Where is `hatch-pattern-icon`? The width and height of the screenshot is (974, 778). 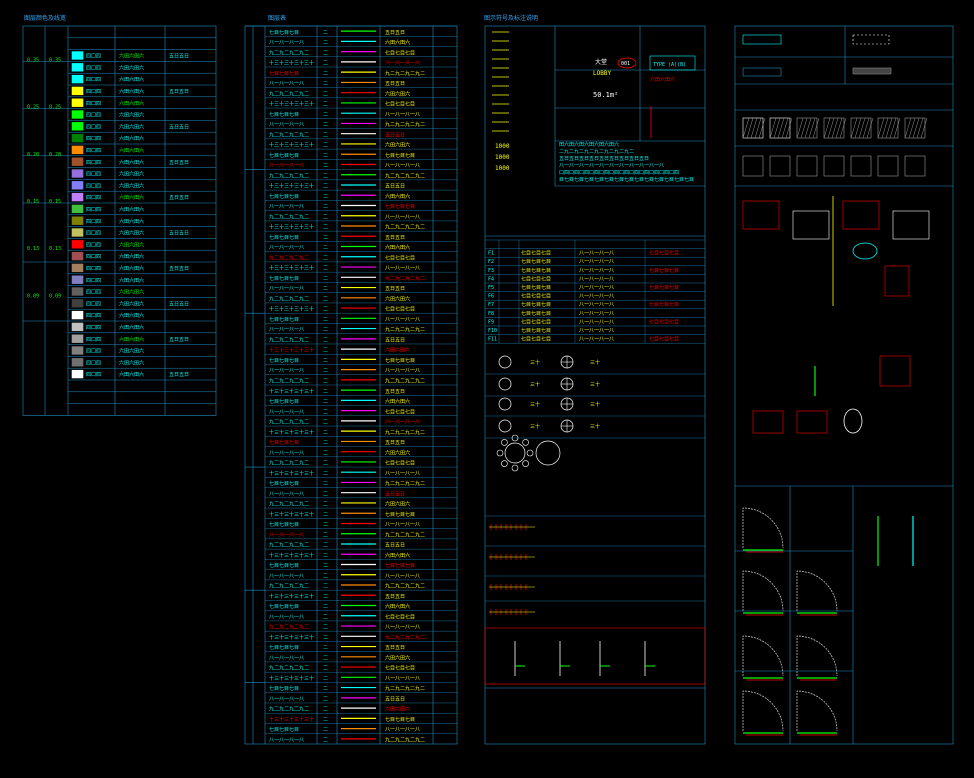
hatch-pattern-icon is located at coordinates (915, 166).